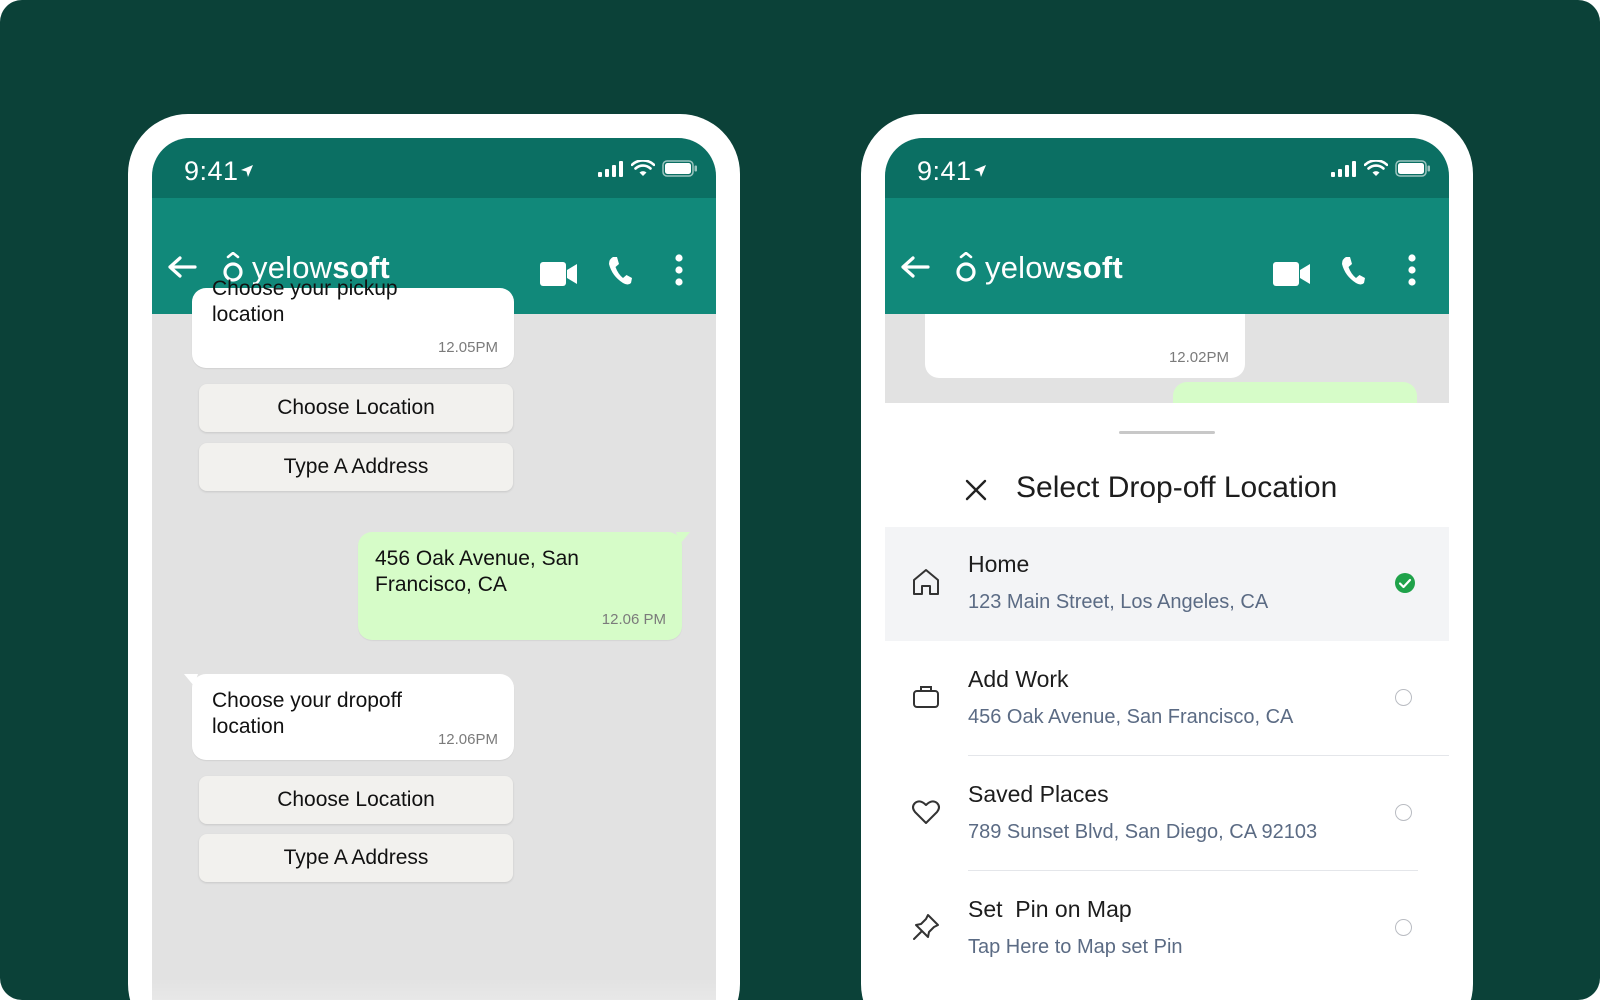 This screenshot has height=1000, width=1600. I want to click on location-name: Add Work, so click(1018, 679).